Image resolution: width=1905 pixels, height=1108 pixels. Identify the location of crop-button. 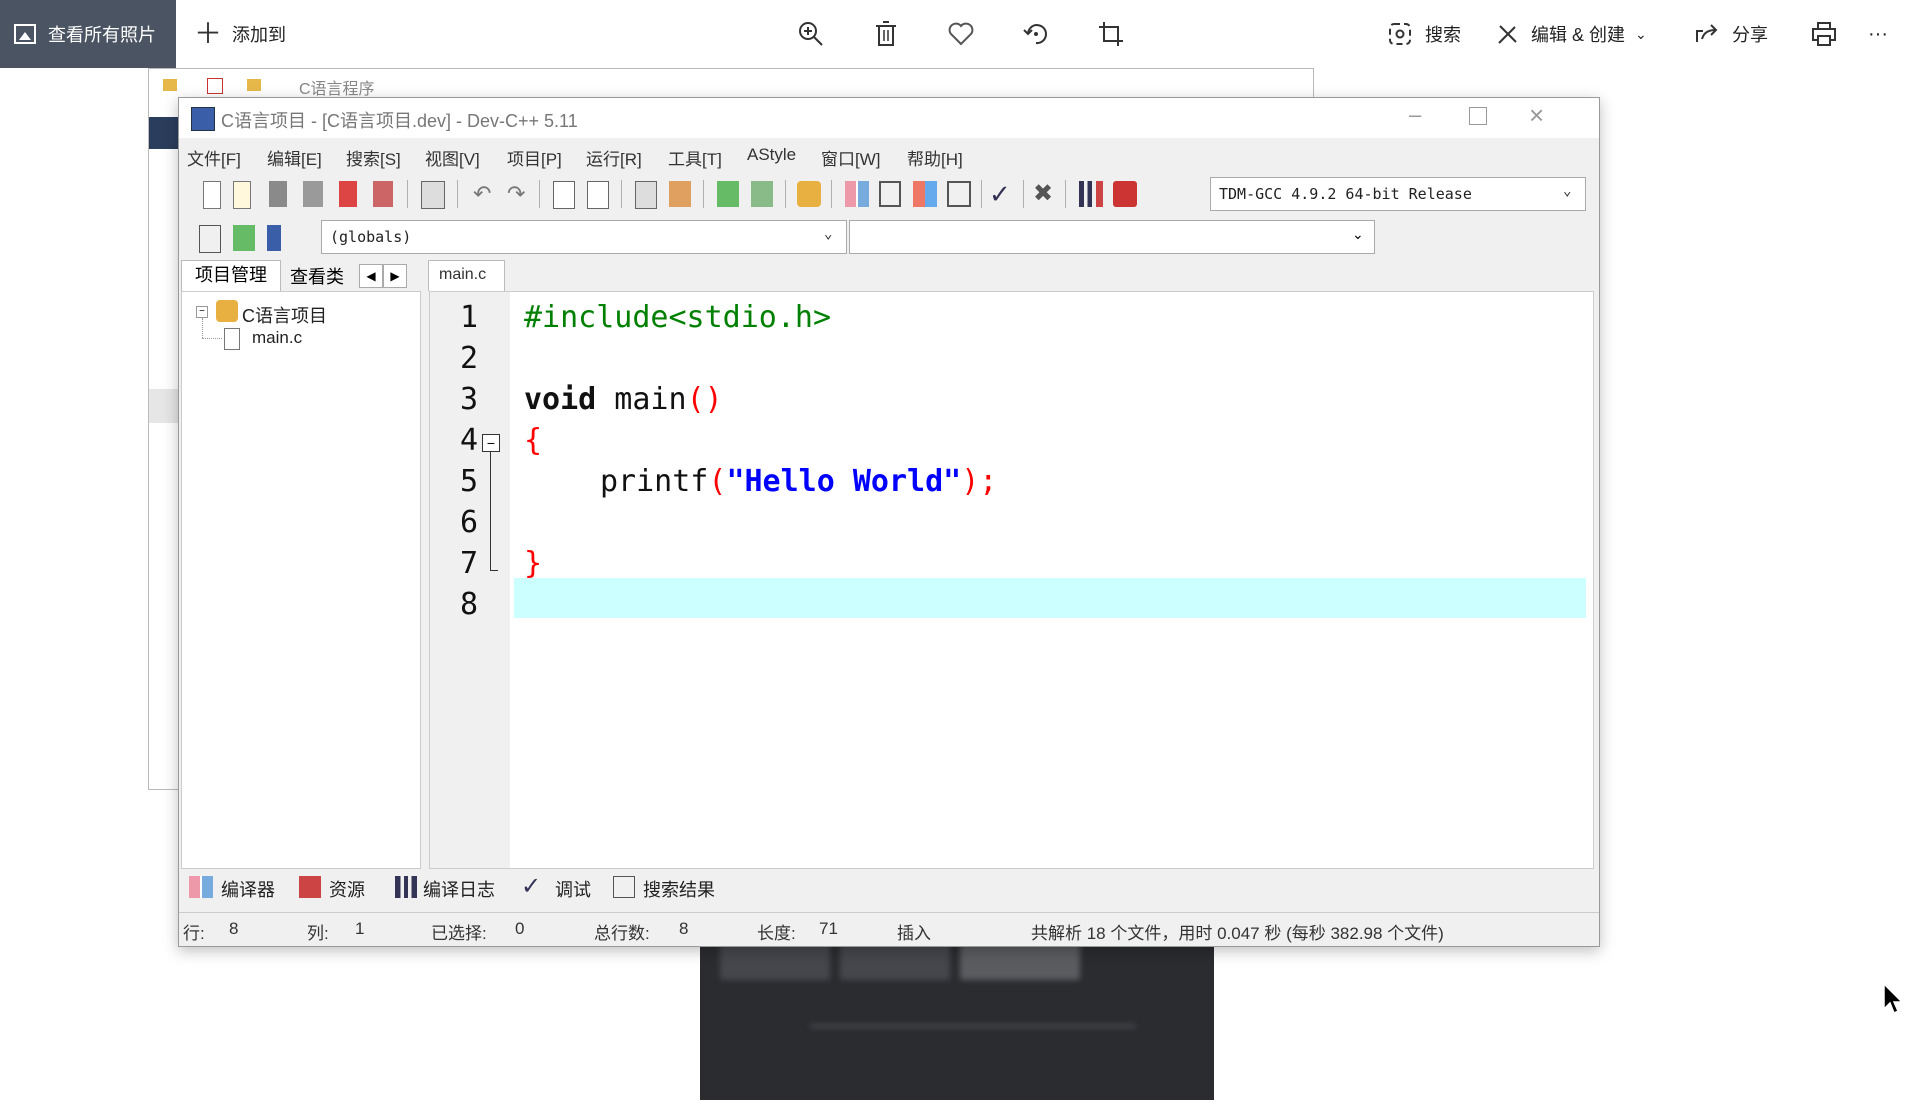
(1111, 34).